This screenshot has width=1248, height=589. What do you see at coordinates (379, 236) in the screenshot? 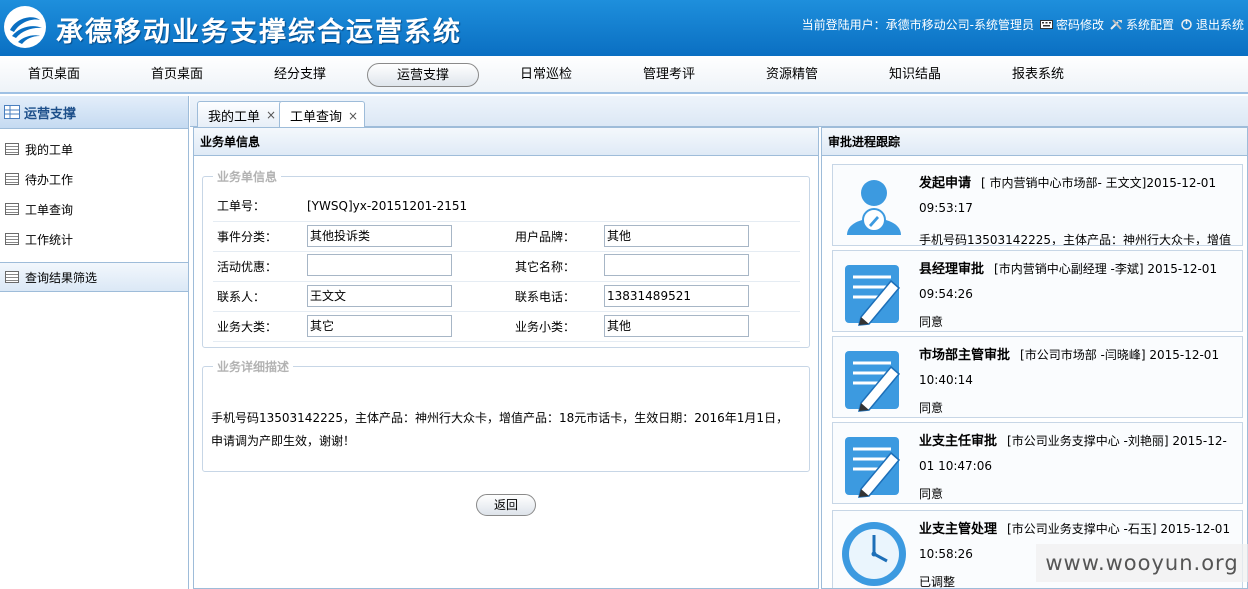
I see `event-type-field: 其他投诉类` at bounding box center [379, 236].